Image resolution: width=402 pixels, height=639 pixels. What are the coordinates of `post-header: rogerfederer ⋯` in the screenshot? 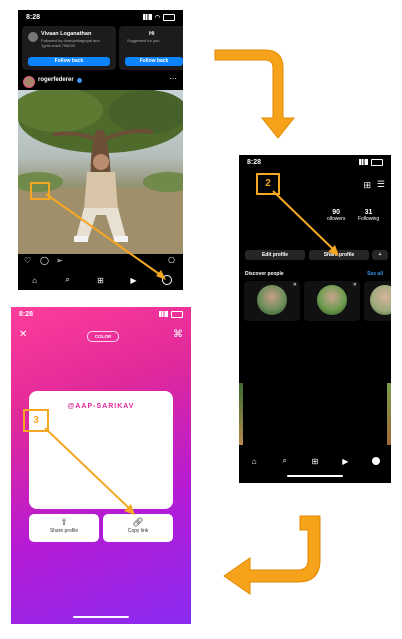 It's located at (100, 81).